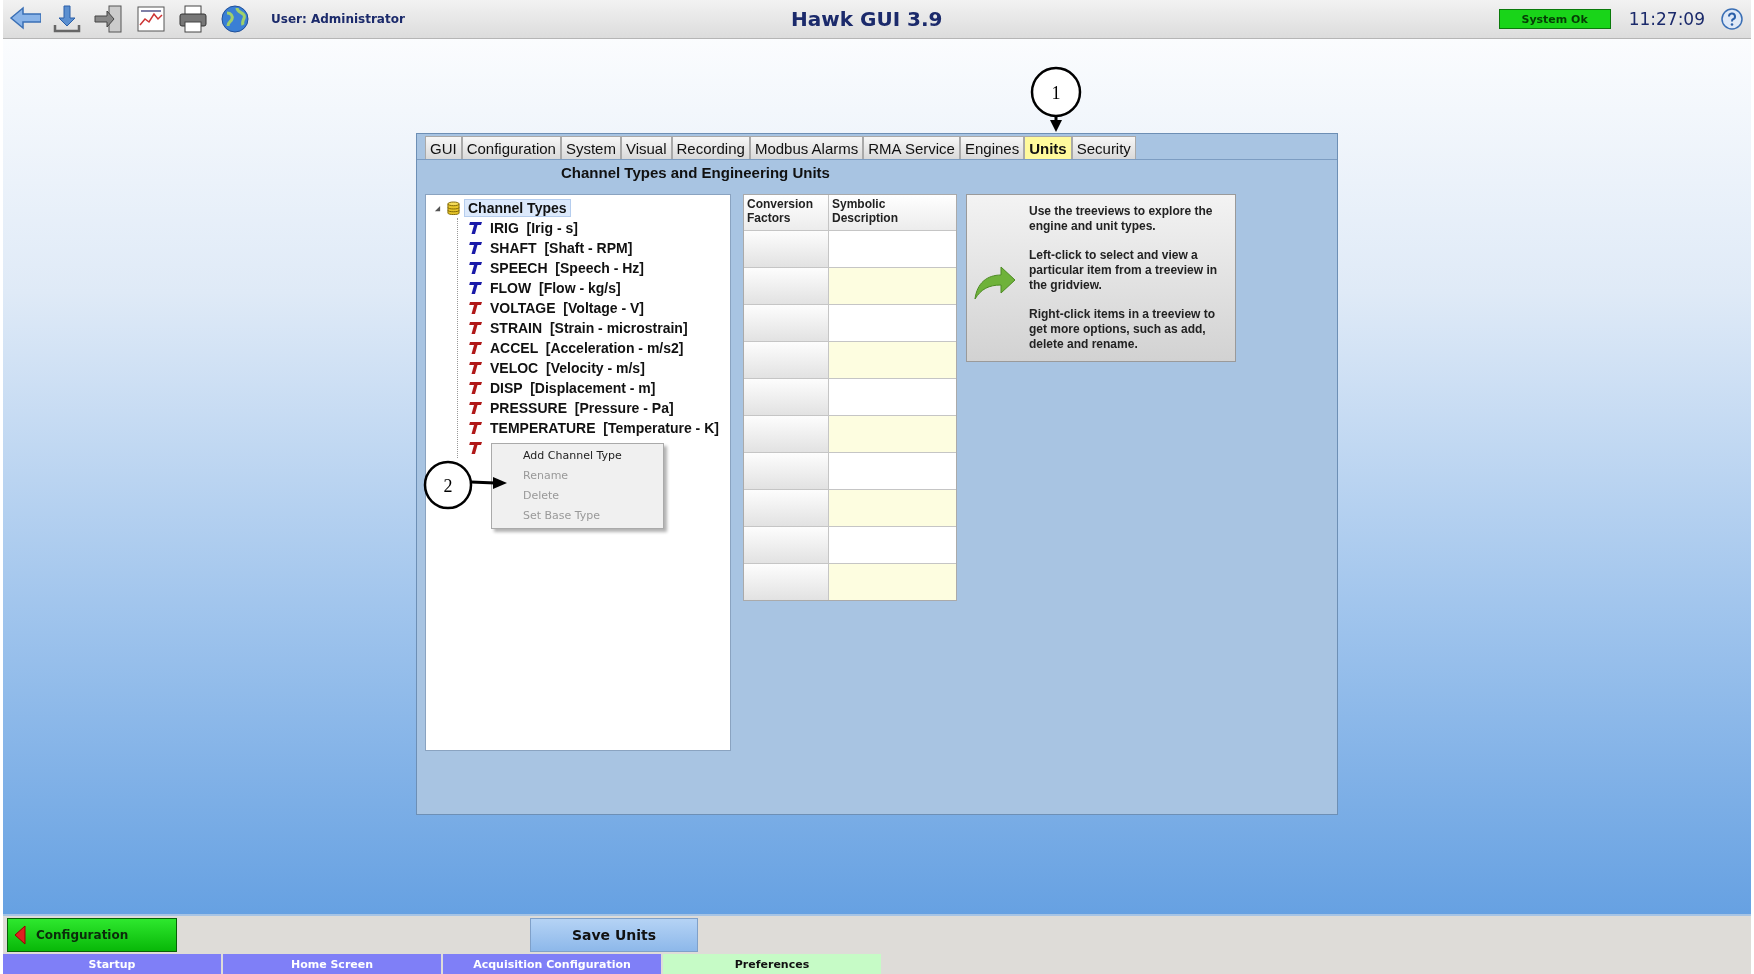 The image size is (1754, 974). What do you see at coordinates (1121, 219) in the screenshot?
I see `help-text: Use the treeviews to explore the engine and unit types.` at bounding box center [1121, 219].